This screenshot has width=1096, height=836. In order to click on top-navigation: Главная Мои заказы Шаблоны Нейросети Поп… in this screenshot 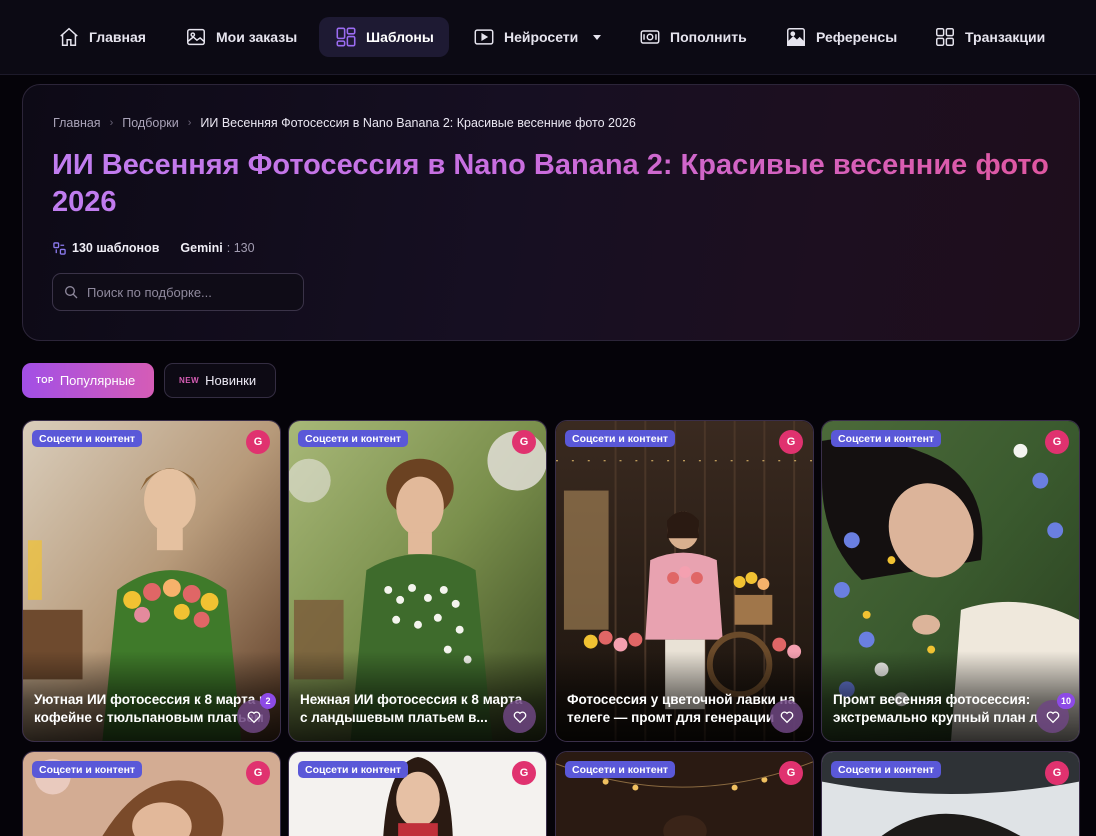, I will do `click(548, 37)`.